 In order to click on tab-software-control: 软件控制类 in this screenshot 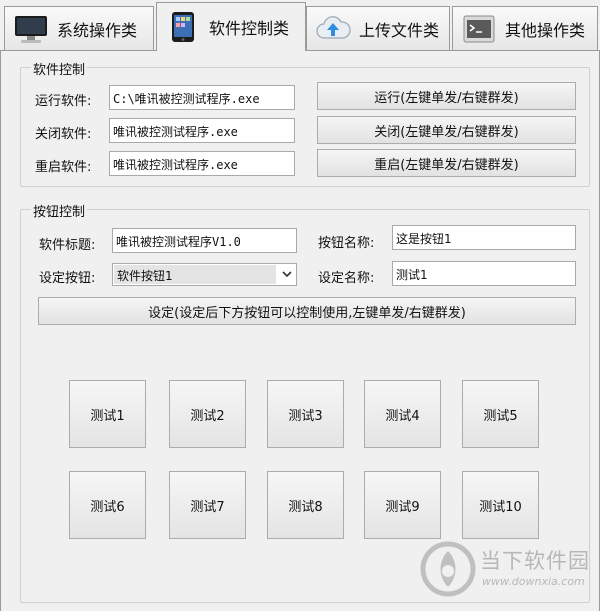, I will do `click(231, 26)`.